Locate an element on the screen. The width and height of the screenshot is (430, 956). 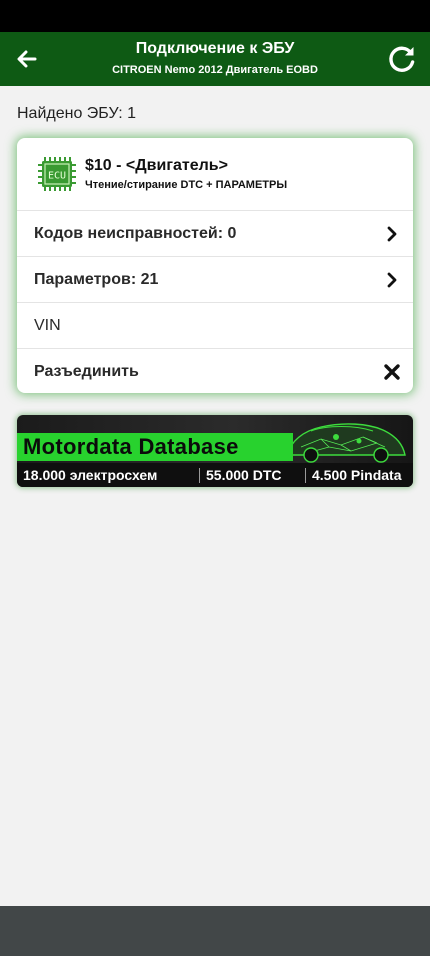
arrow-left-icon is located at coordinates (27, 59).